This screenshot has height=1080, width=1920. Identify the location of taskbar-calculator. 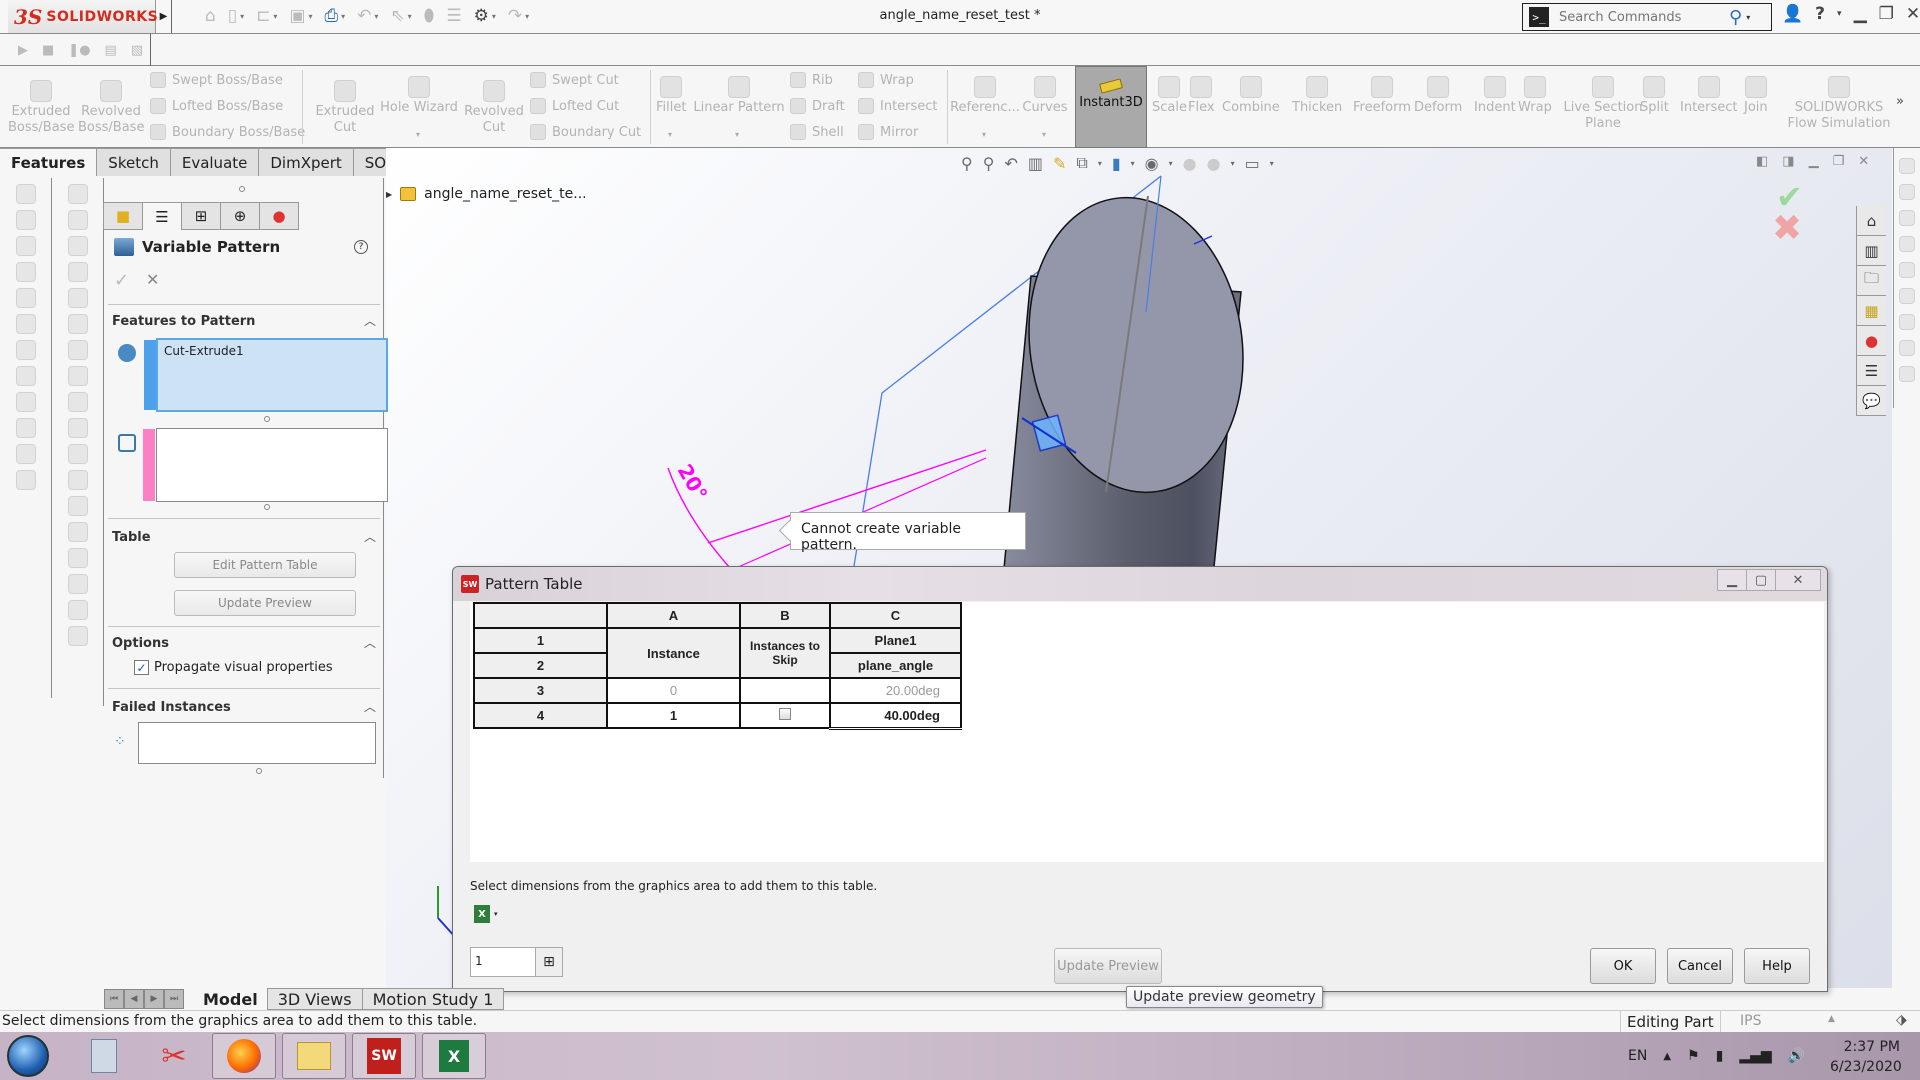
(104, 1056).